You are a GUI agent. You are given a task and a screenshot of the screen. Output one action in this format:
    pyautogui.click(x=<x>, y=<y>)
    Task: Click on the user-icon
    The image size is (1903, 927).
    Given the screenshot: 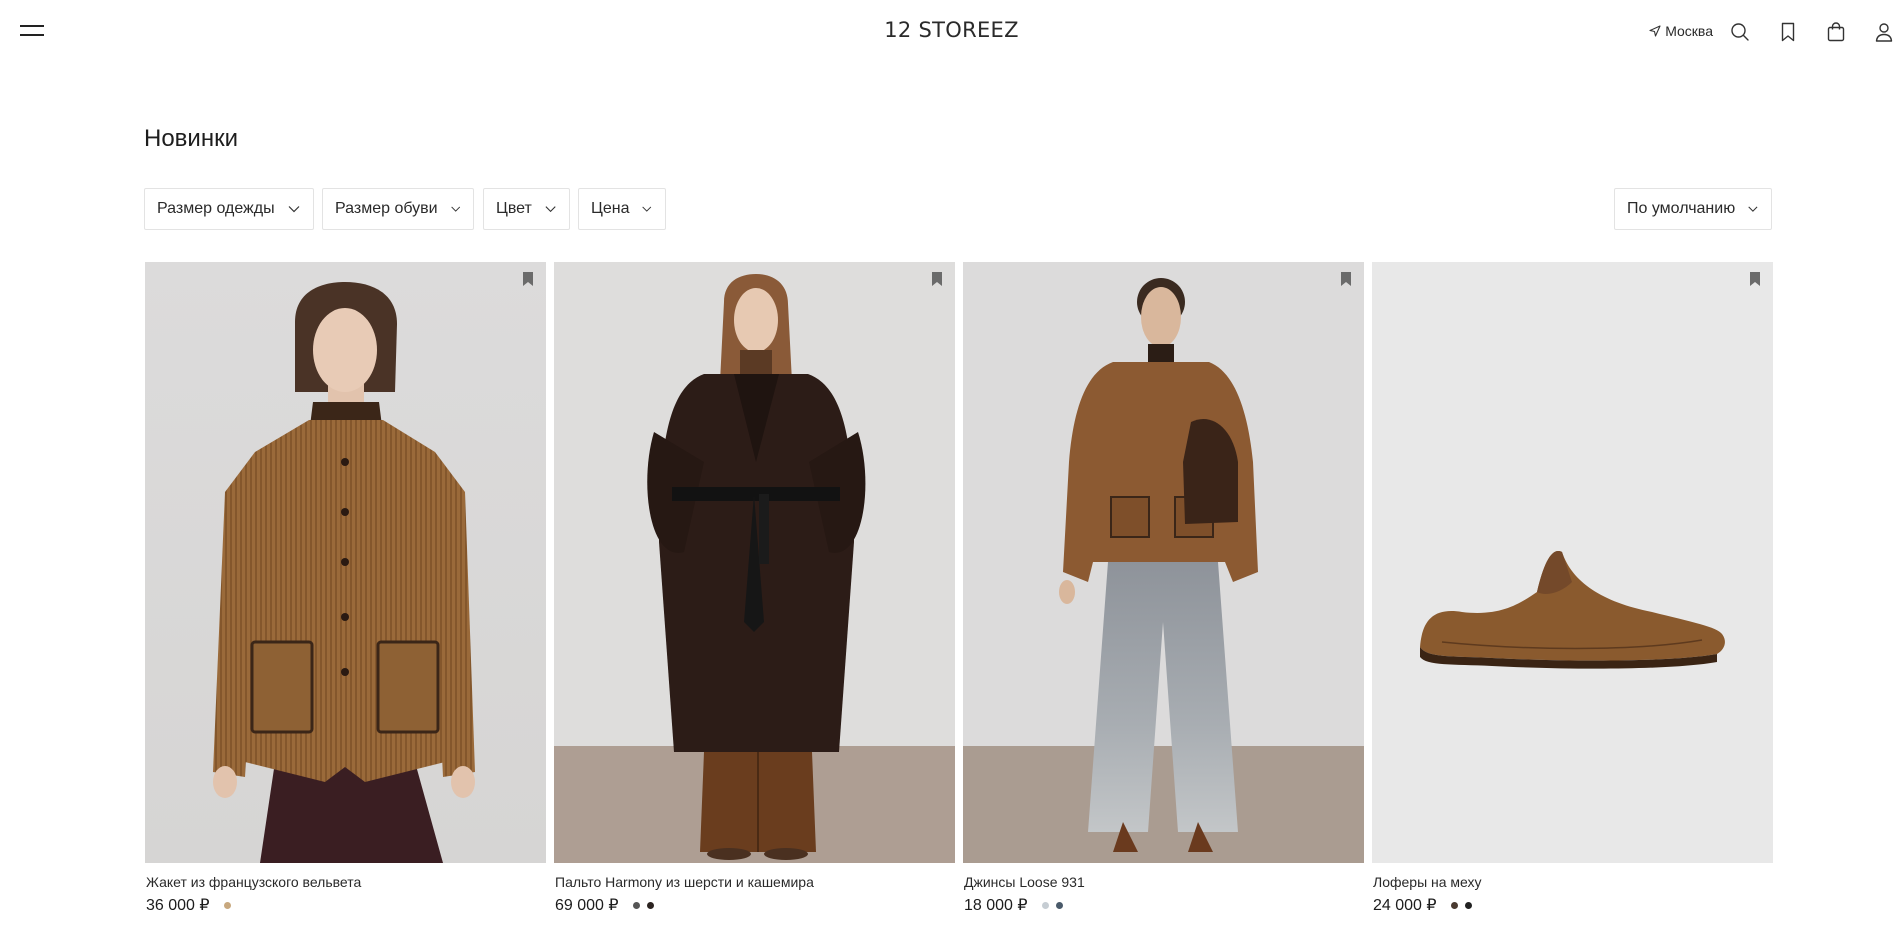 What is the action you would take?
    pyautogui.click(x=1884, y=32)
    